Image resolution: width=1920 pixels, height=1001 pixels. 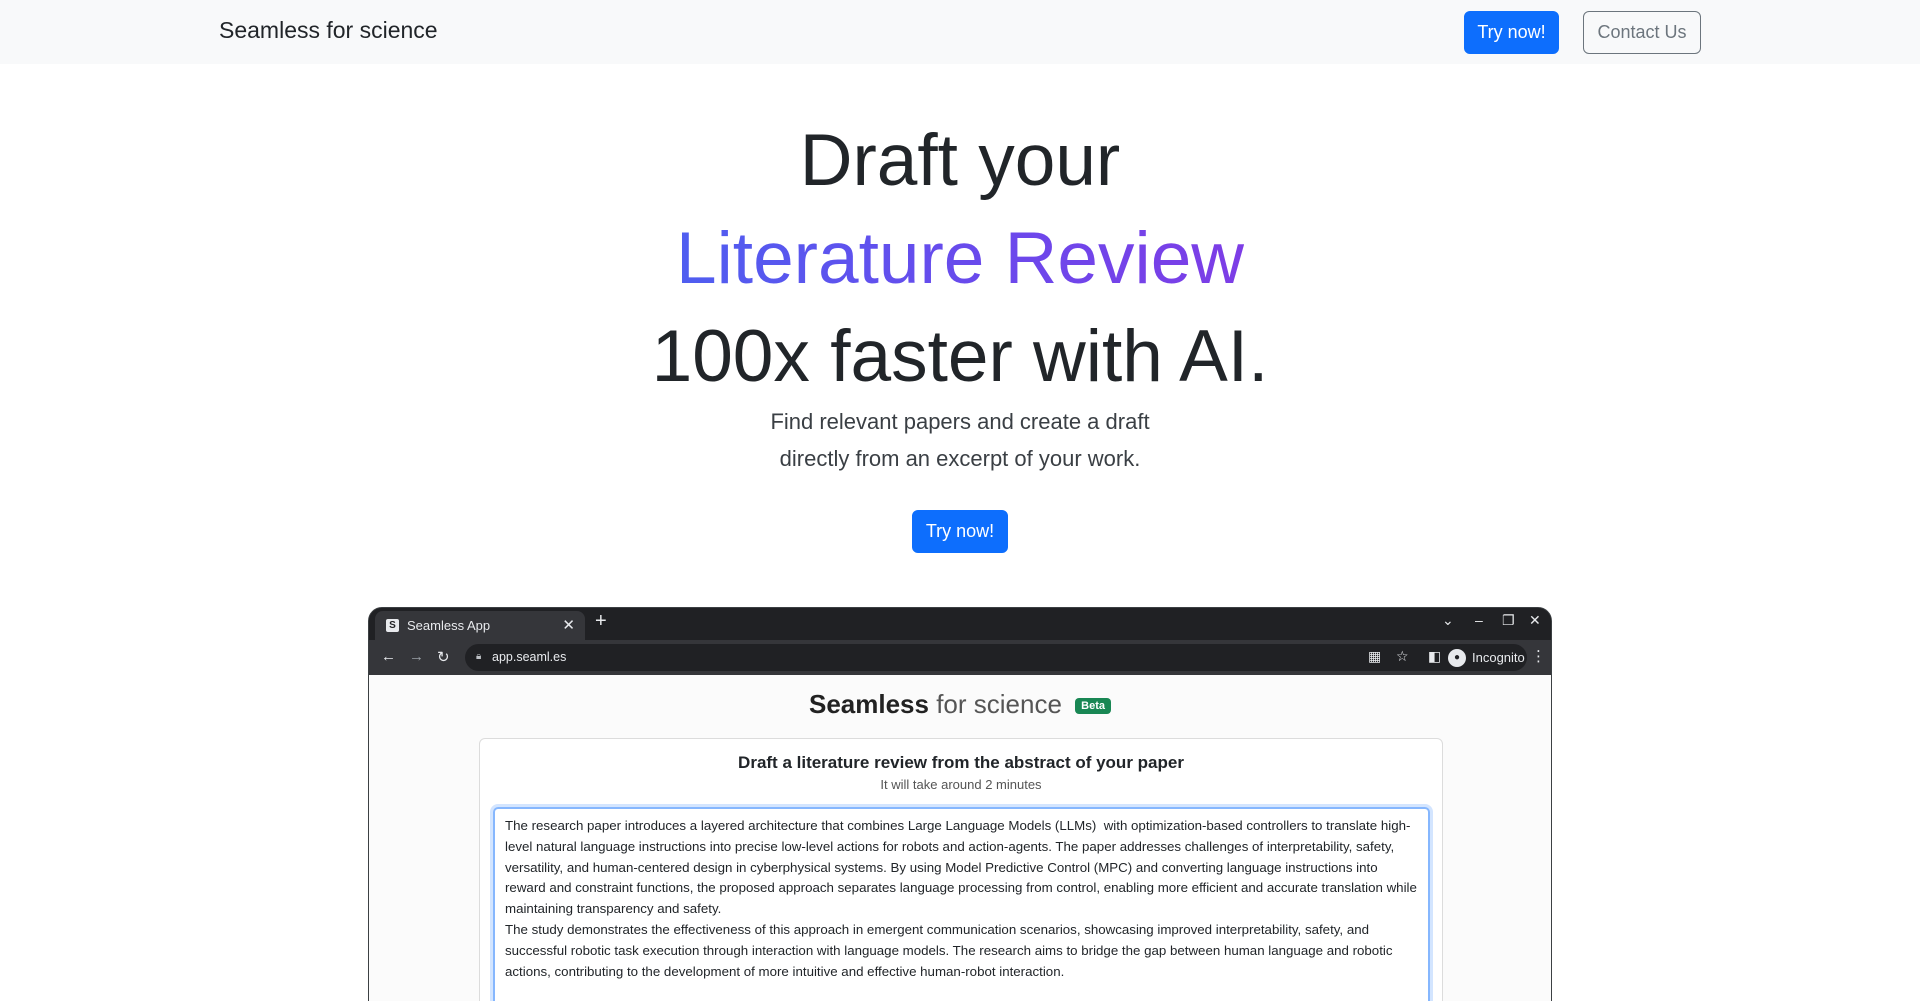 I want to click on address-bar: 🔒︎ app.seaml.es ▦ ☆ ◧ ● Incognito, so click(x=996, y=657).